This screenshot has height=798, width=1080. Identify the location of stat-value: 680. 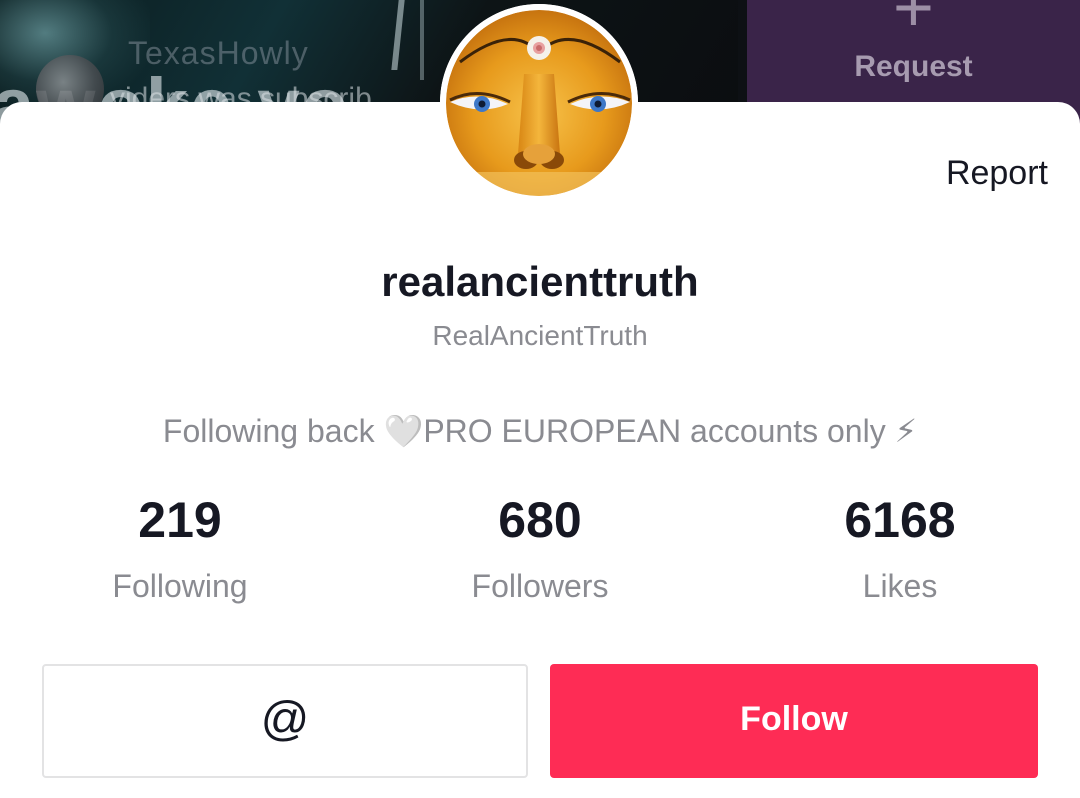
(540, 520).